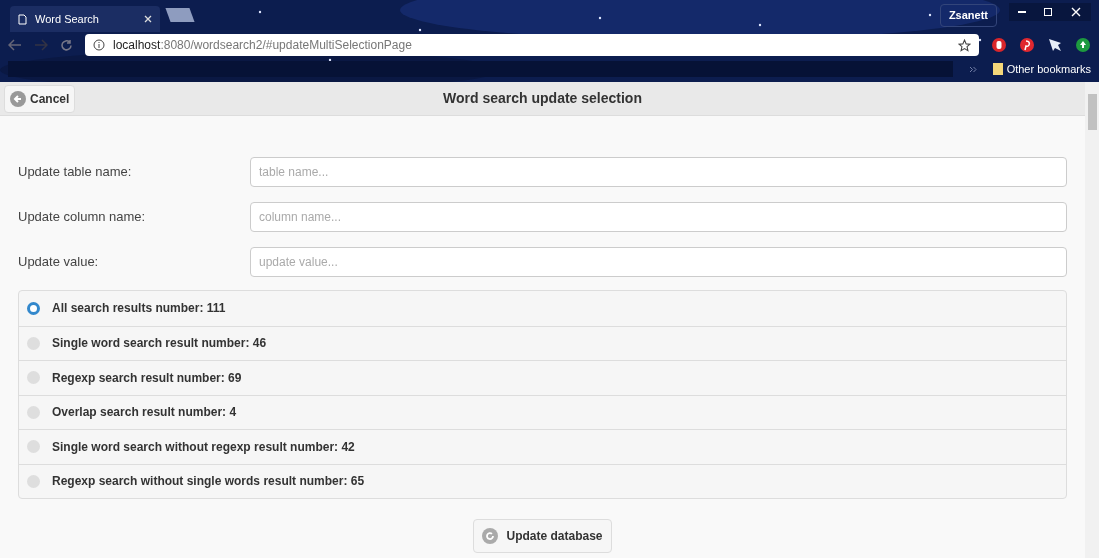  Describe the element at coordinates (82, 217) in the screenshot. I see `field-label: Update column name:` at that location.